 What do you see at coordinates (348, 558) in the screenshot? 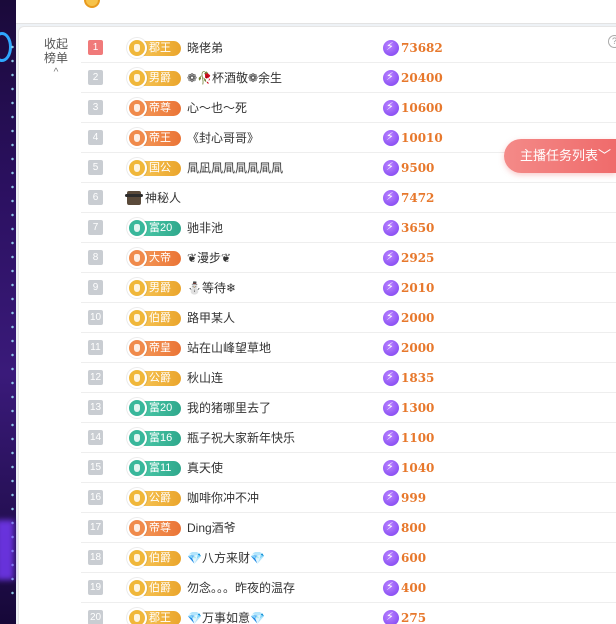
I see `ranking-row: 18 伯爵 💎八方来财💎 600` at bounding box center [348, 558].